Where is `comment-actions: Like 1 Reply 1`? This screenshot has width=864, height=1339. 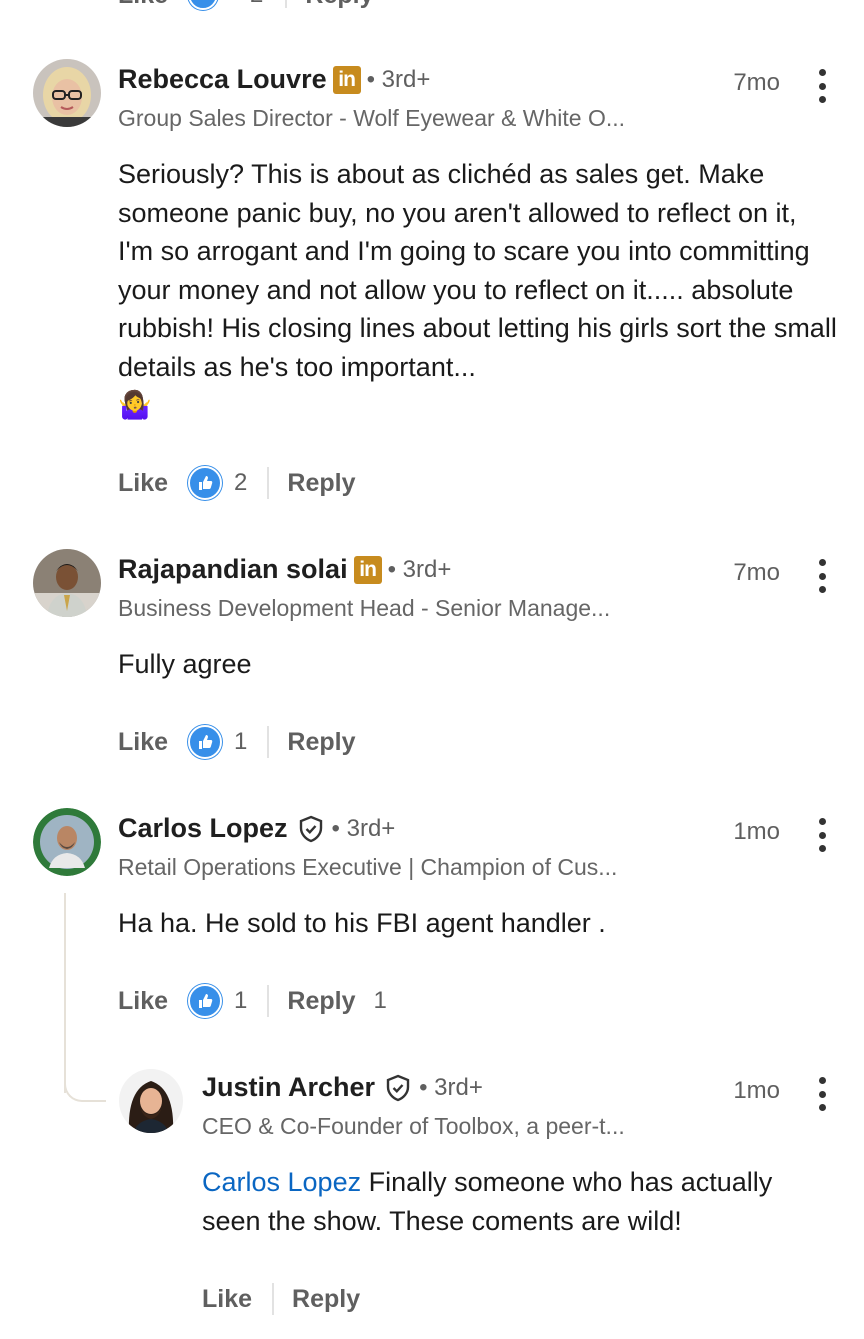
comment-actions: Like 1 Reply 1 is located at coordinates (252, 1001).